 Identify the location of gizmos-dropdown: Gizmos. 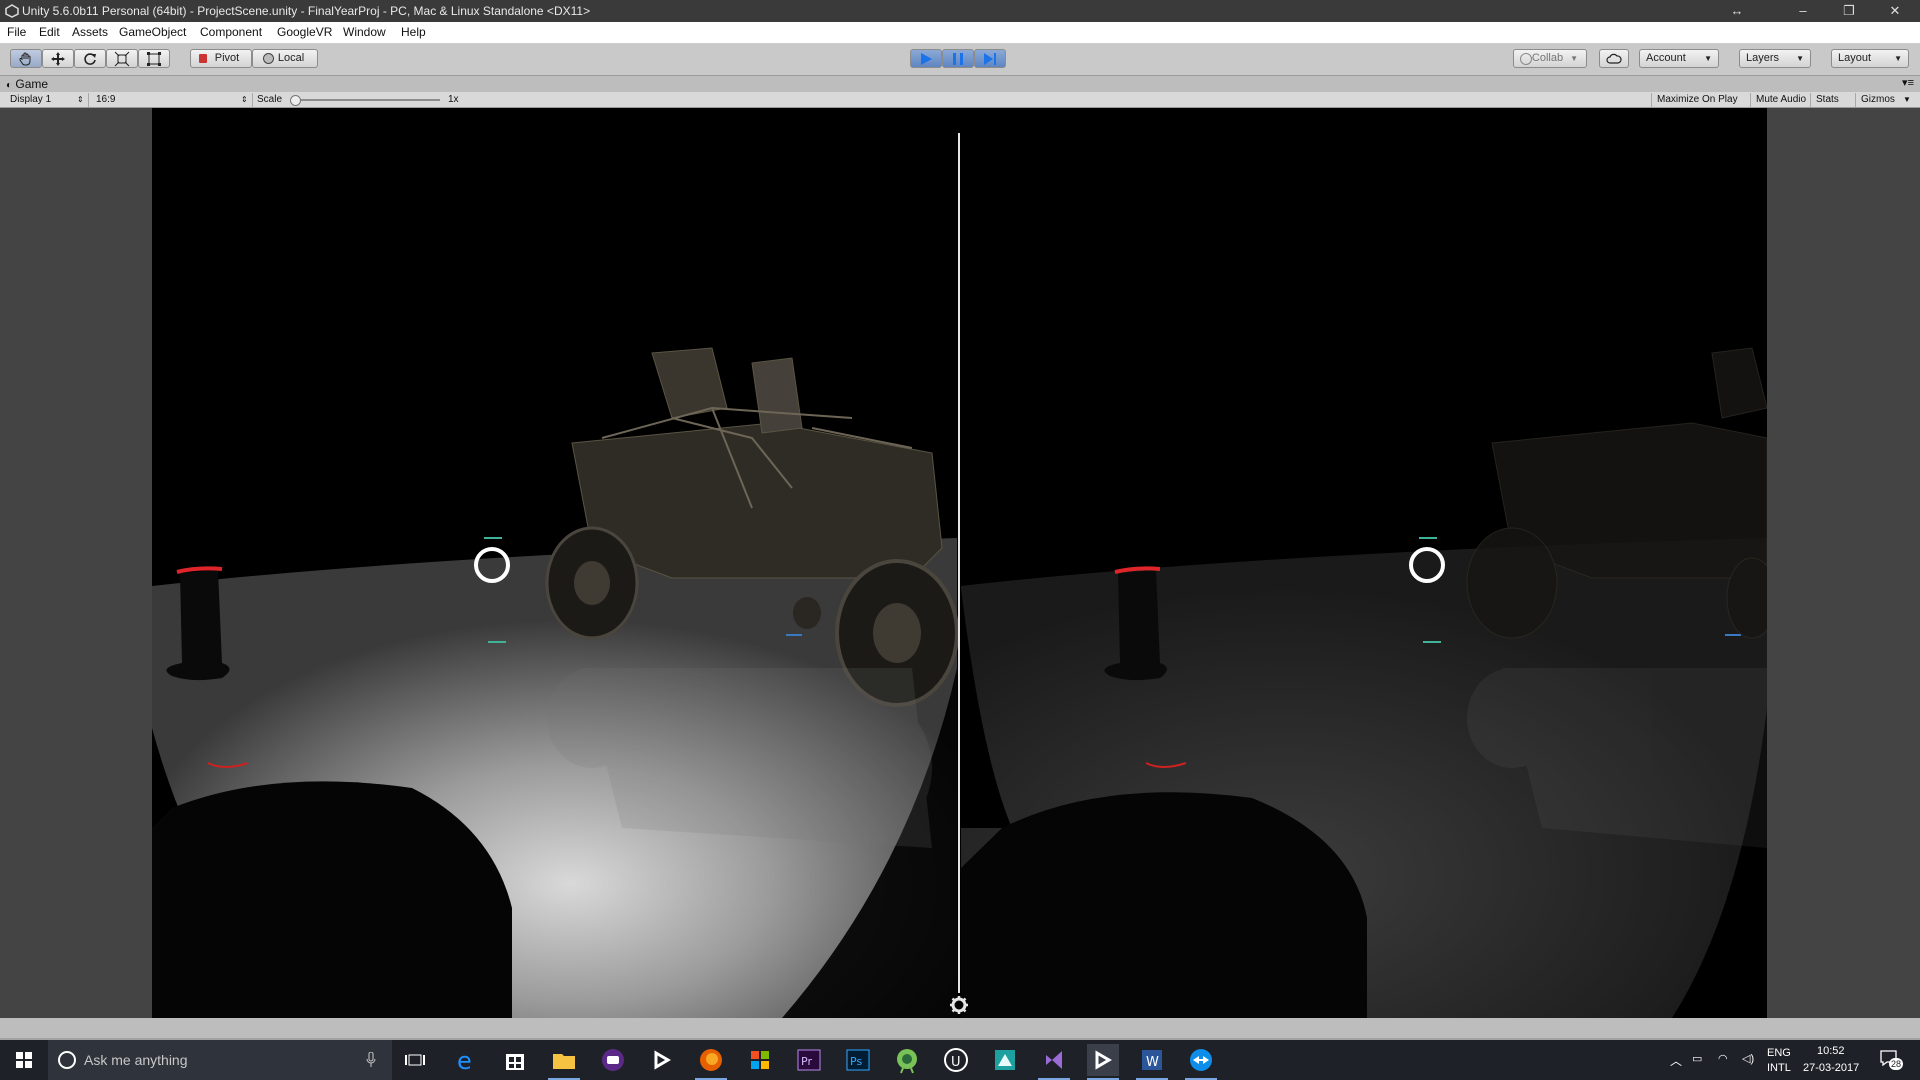
(1878, 100).